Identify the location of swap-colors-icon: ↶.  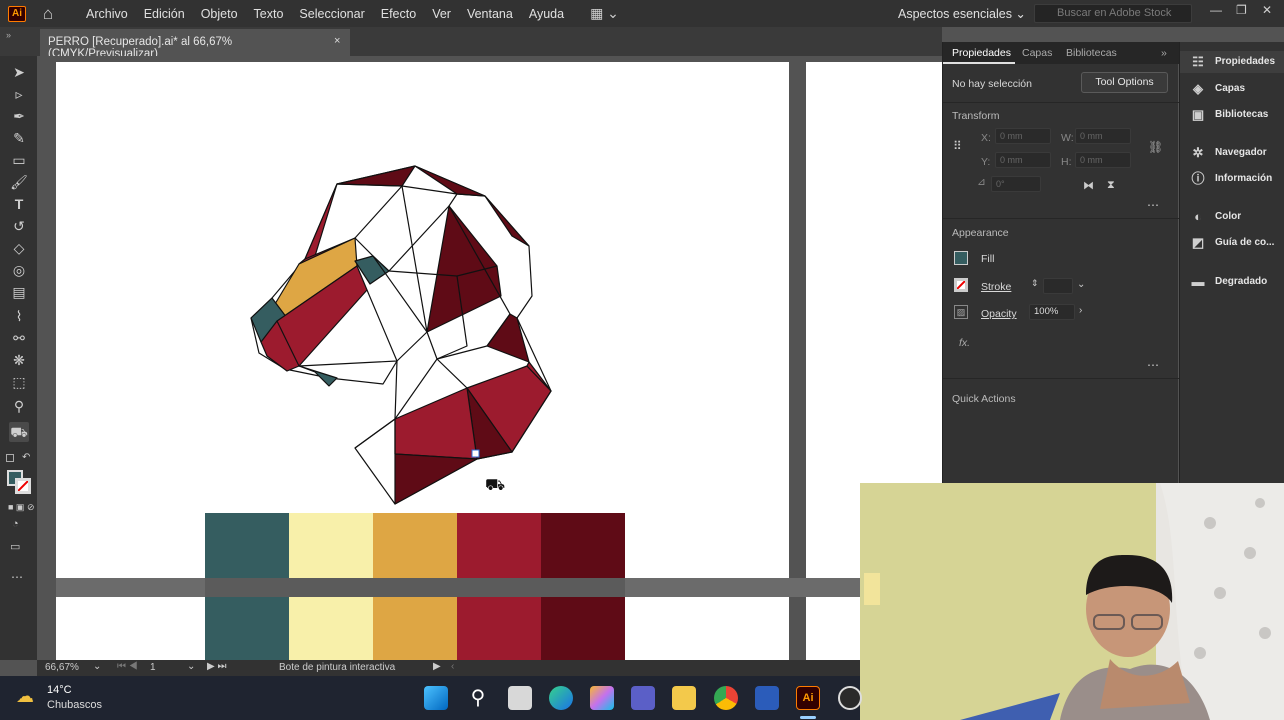
(26, 457).